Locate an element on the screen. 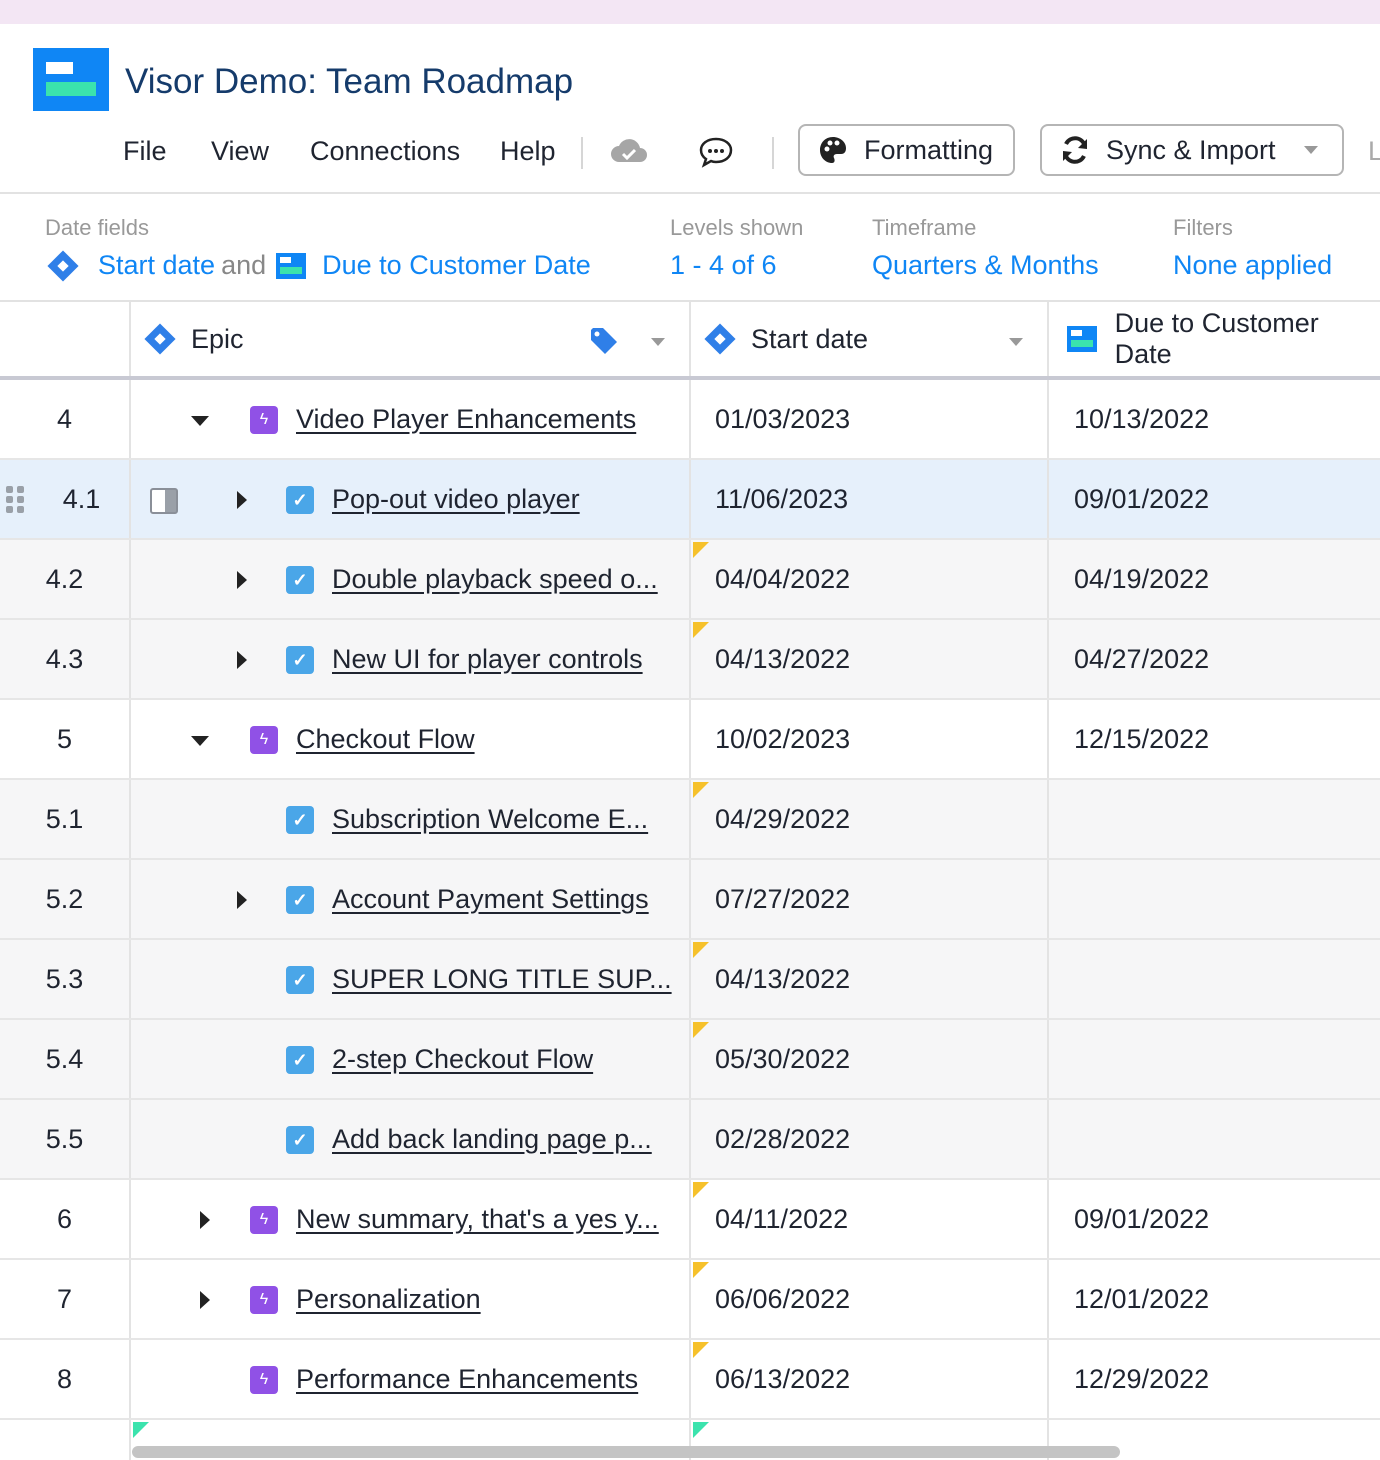  menu-help: Help is located at coordinates (528, 151).